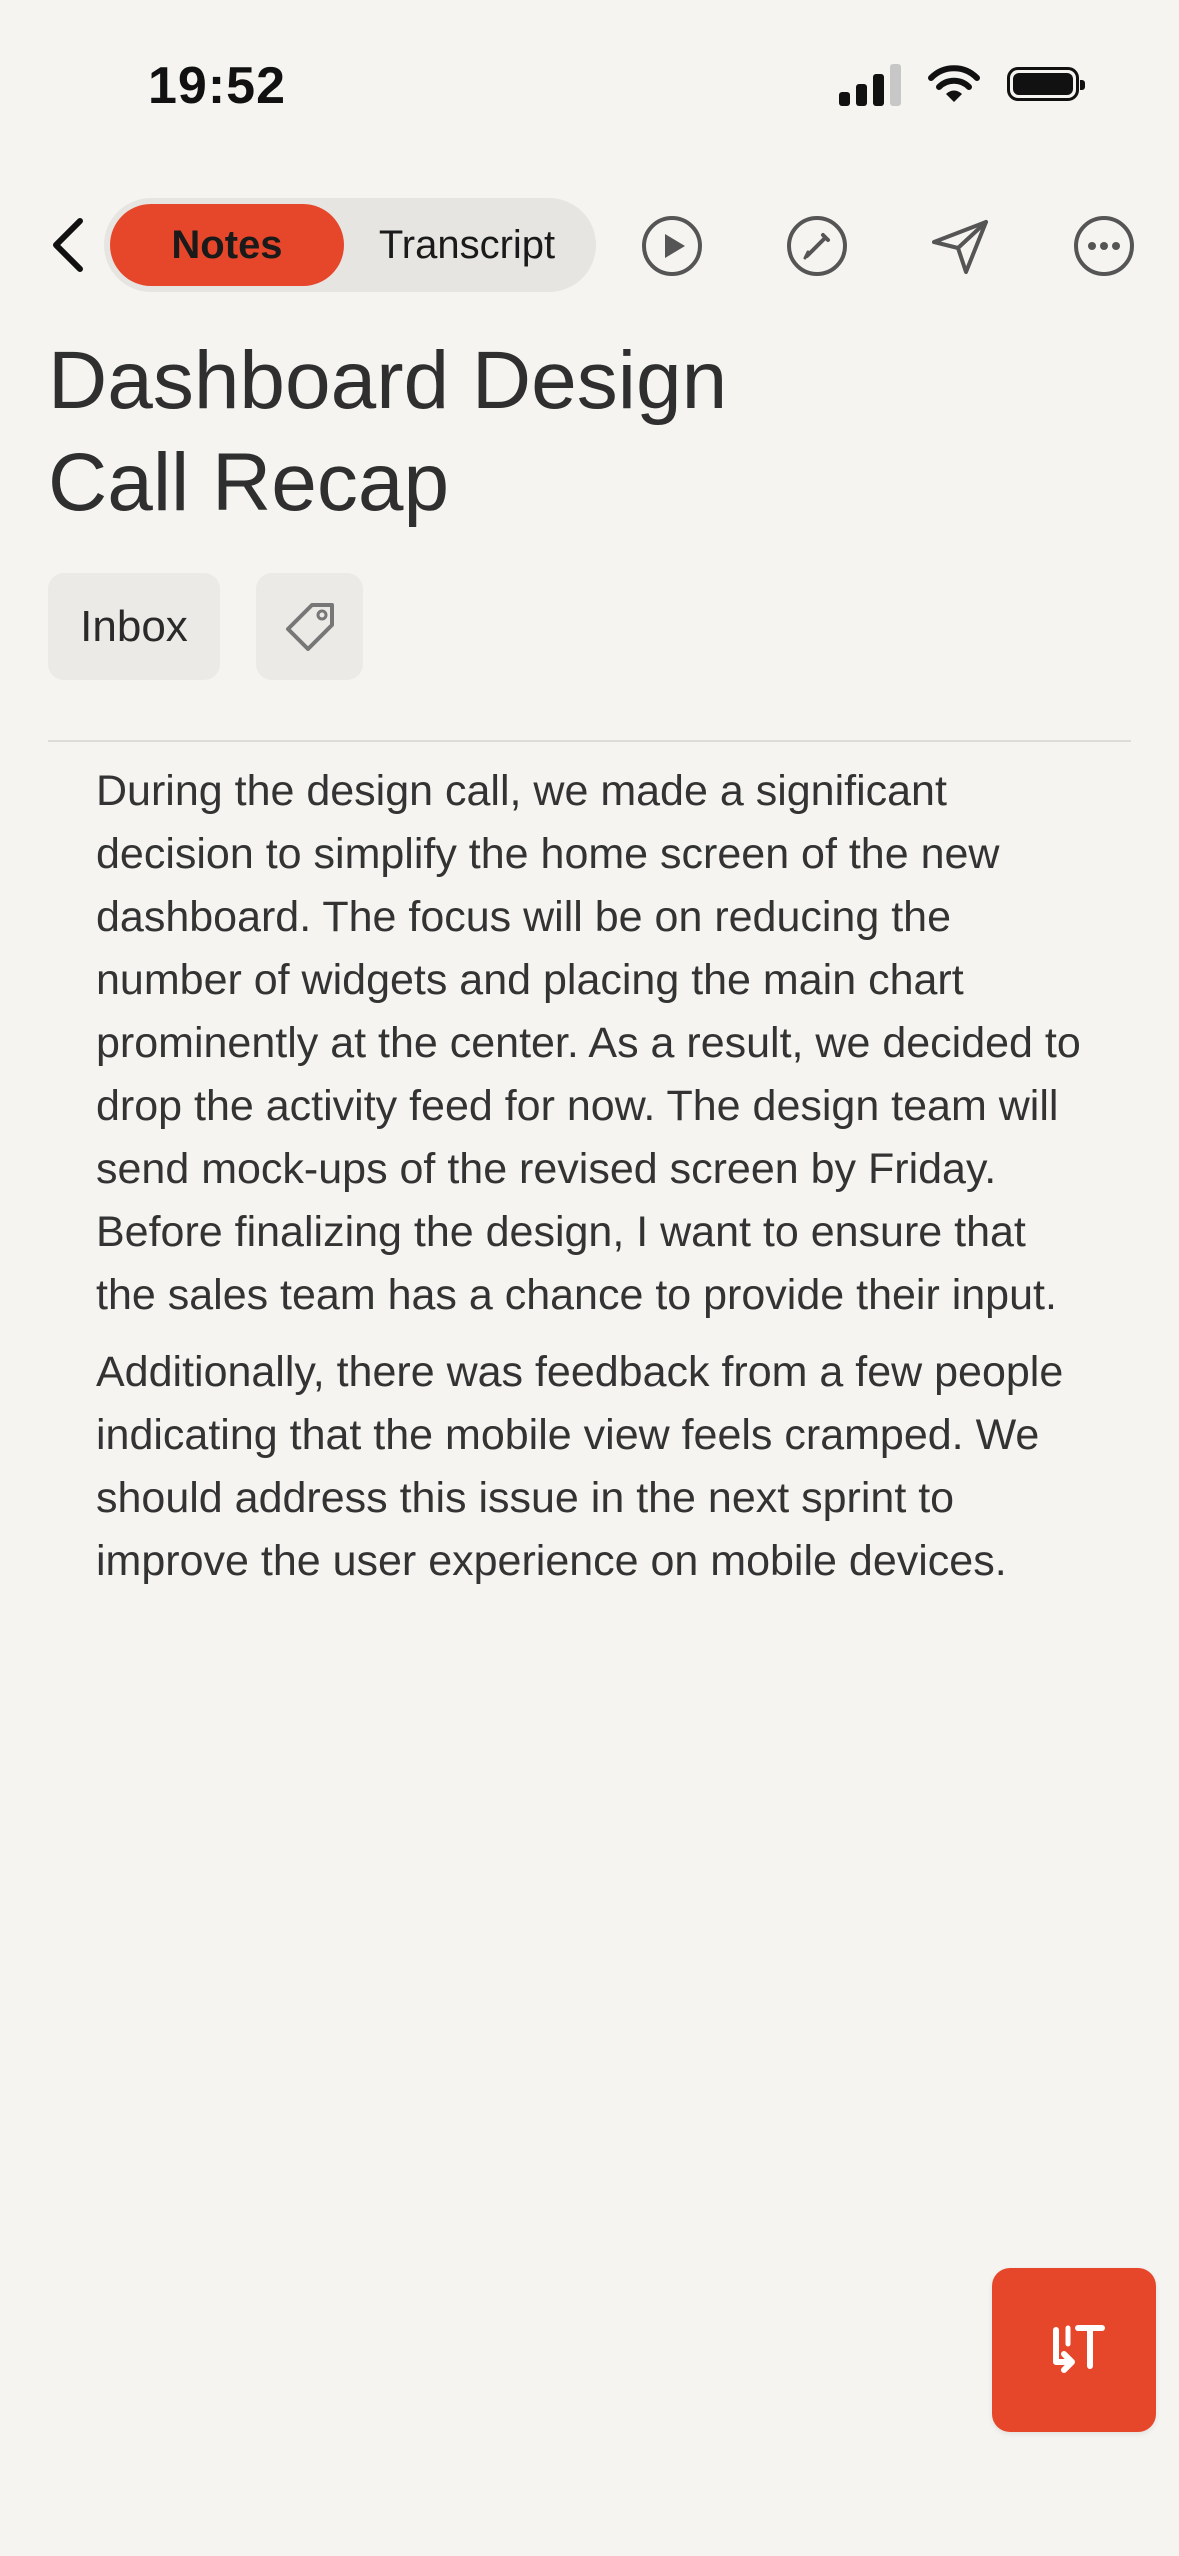 The height and width of the screenshot is (2556, 1179). What do you see at coordinates (217, 86) in the screenshot?
I see `status-time: 19:52` at bounding box center [217, 86].